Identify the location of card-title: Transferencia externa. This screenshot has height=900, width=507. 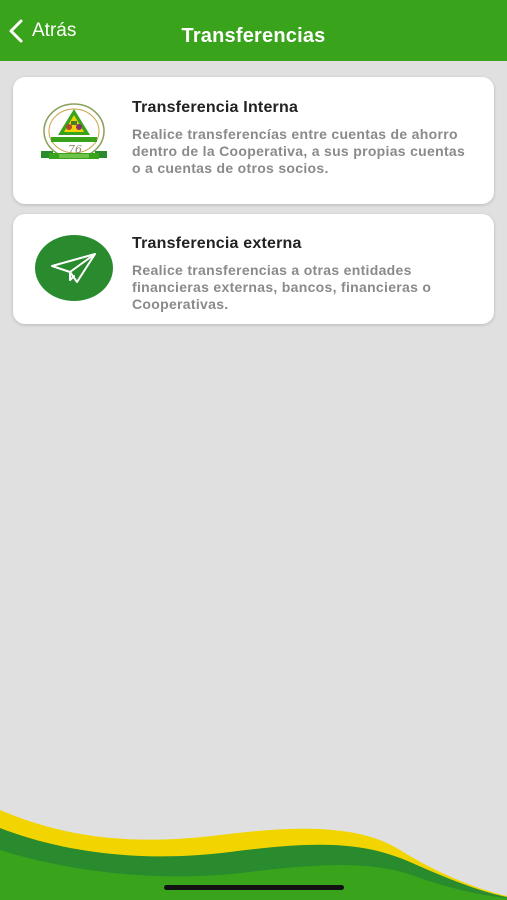
(217, 243).